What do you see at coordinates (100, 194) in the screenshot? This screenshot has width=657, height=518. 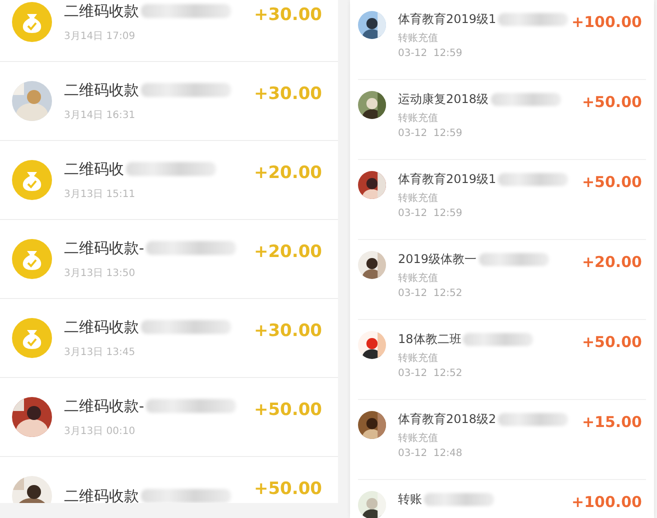 I see `transaction-date: 3月13日 15:11` at bounding box center [100, 194].